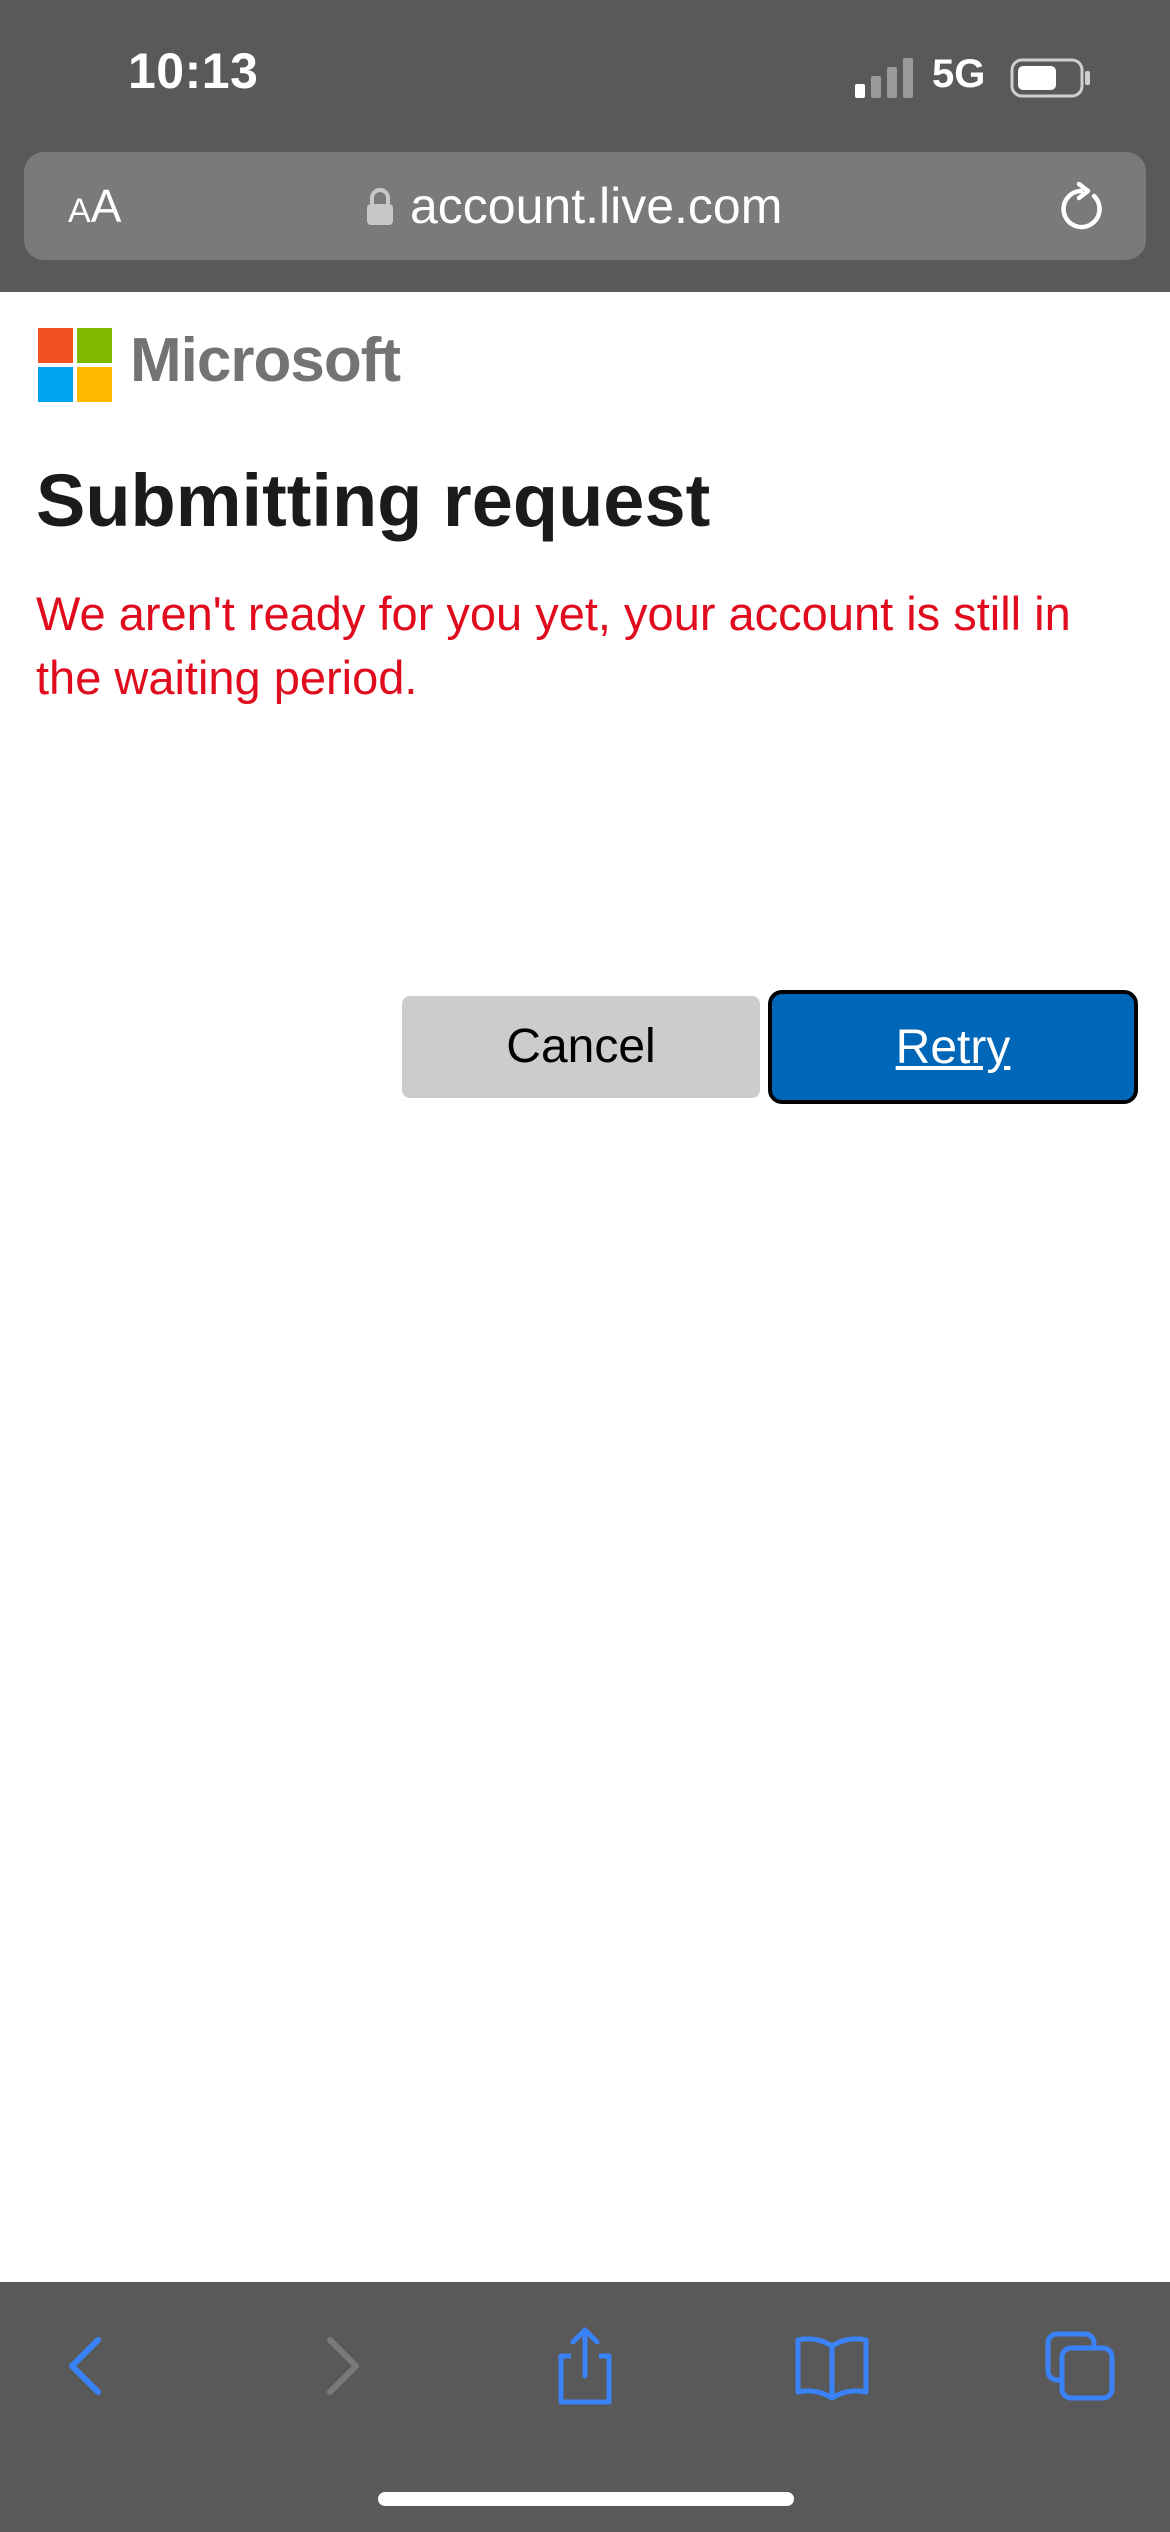 Image resolution: width=1170 pixels, height=2532 pixels. I want to click on url-text: account.live.com, so click(596, 206).